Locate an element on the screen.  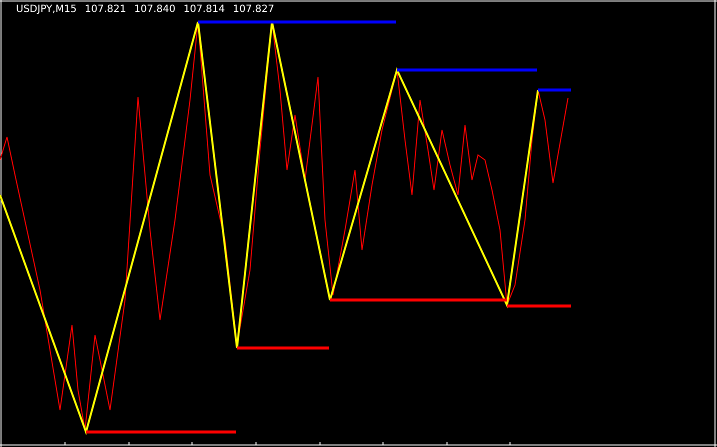
support-line is located at coordinates (539, 306).